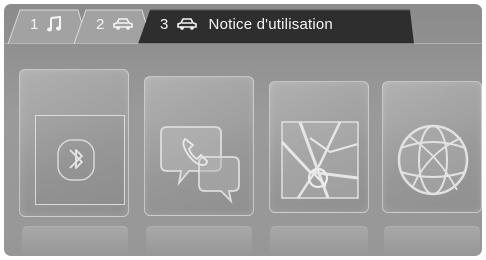 The width and height of the screenshot is (486, 260). Describe the element at coordinates (319, 160) in the screenshot. I see `navigation-map-icon` at that location.